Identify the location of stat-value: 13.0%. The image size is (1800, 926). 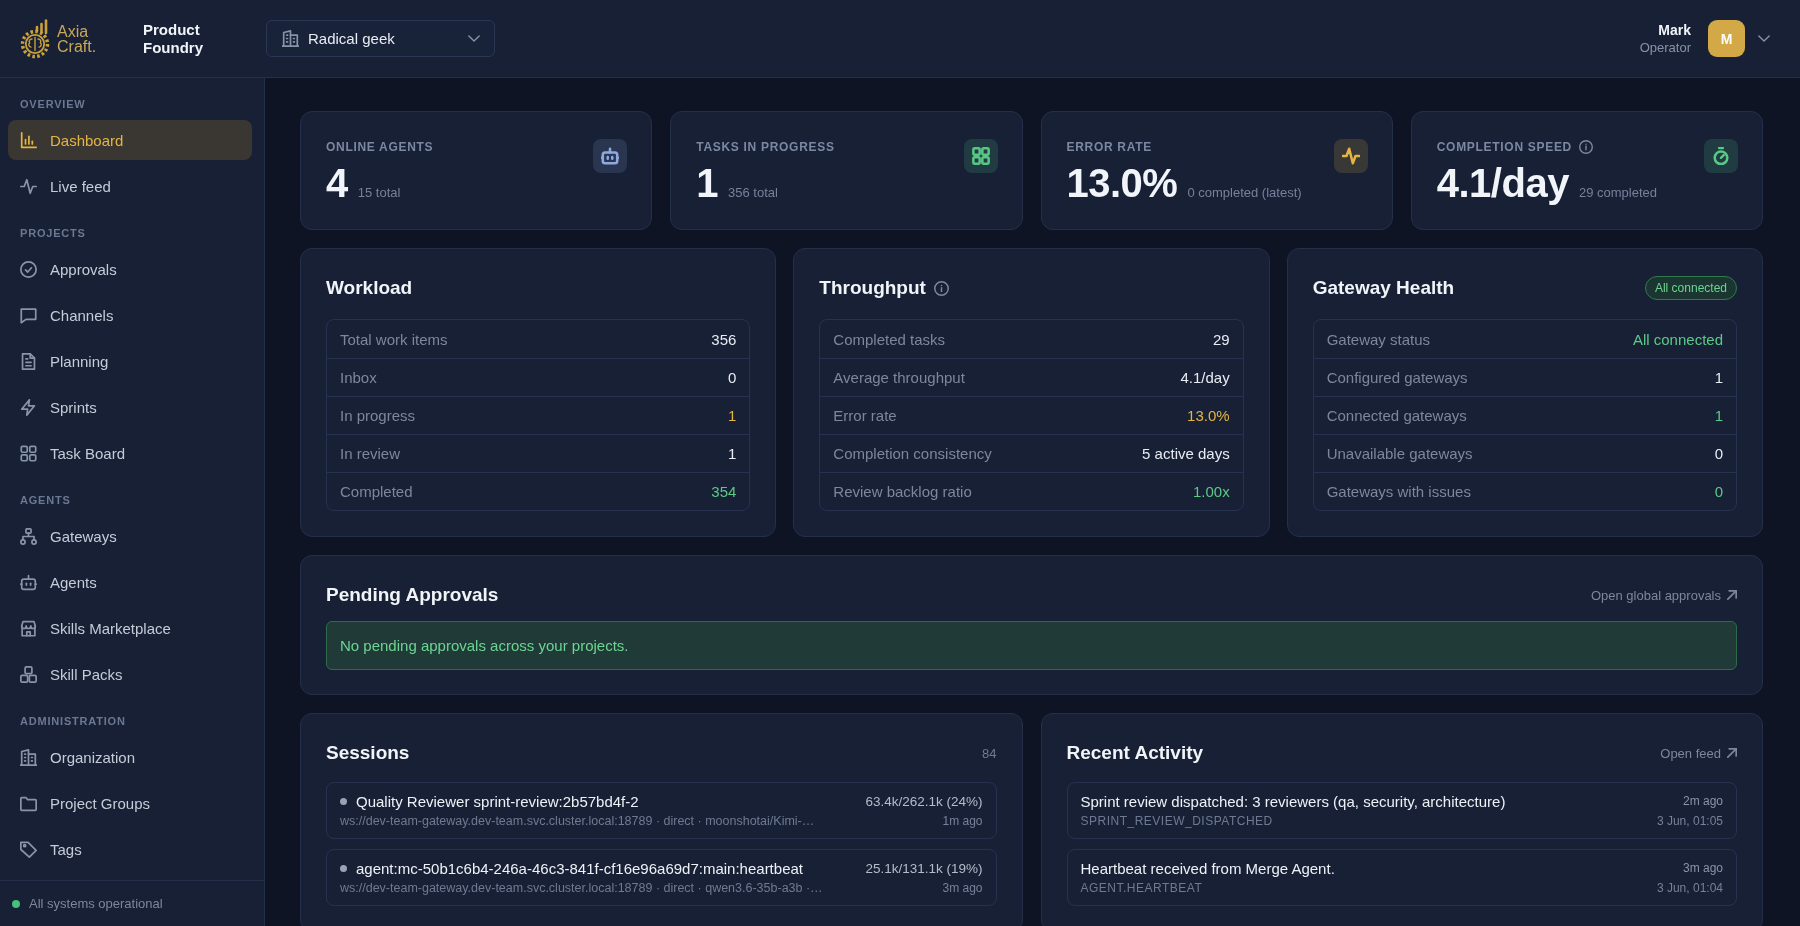
(1122, 183).